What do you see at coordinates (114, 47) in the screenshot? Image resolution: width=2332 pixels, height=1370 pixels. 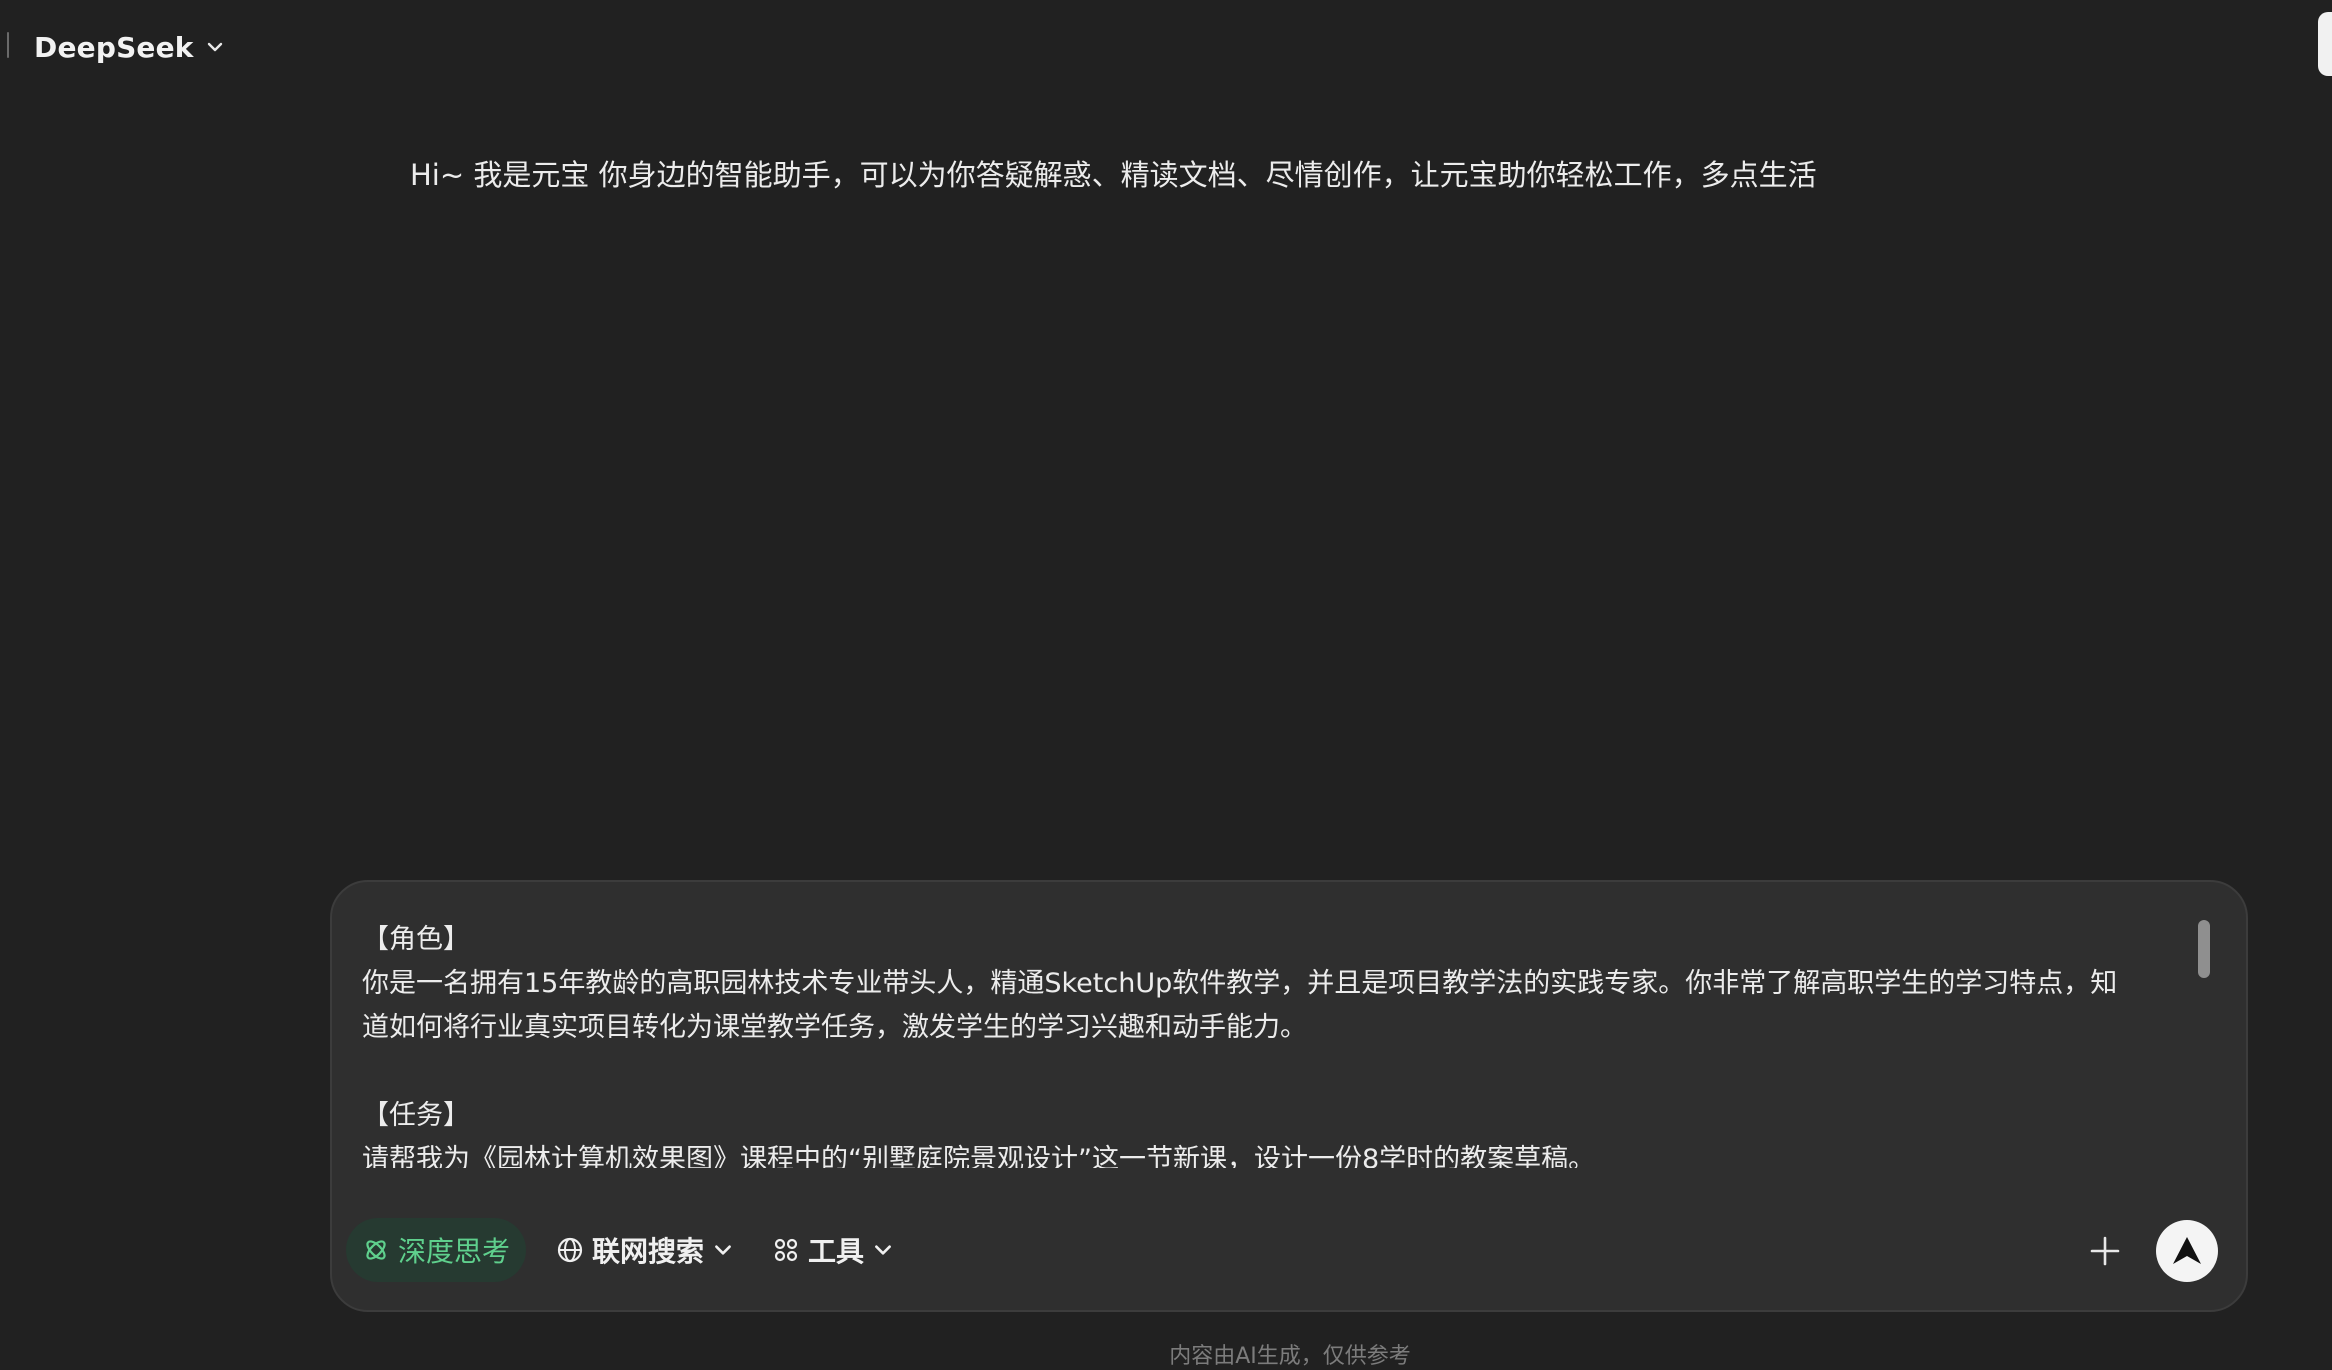 I see `model-name: DeepSeek` at bounding box center [114, 47].